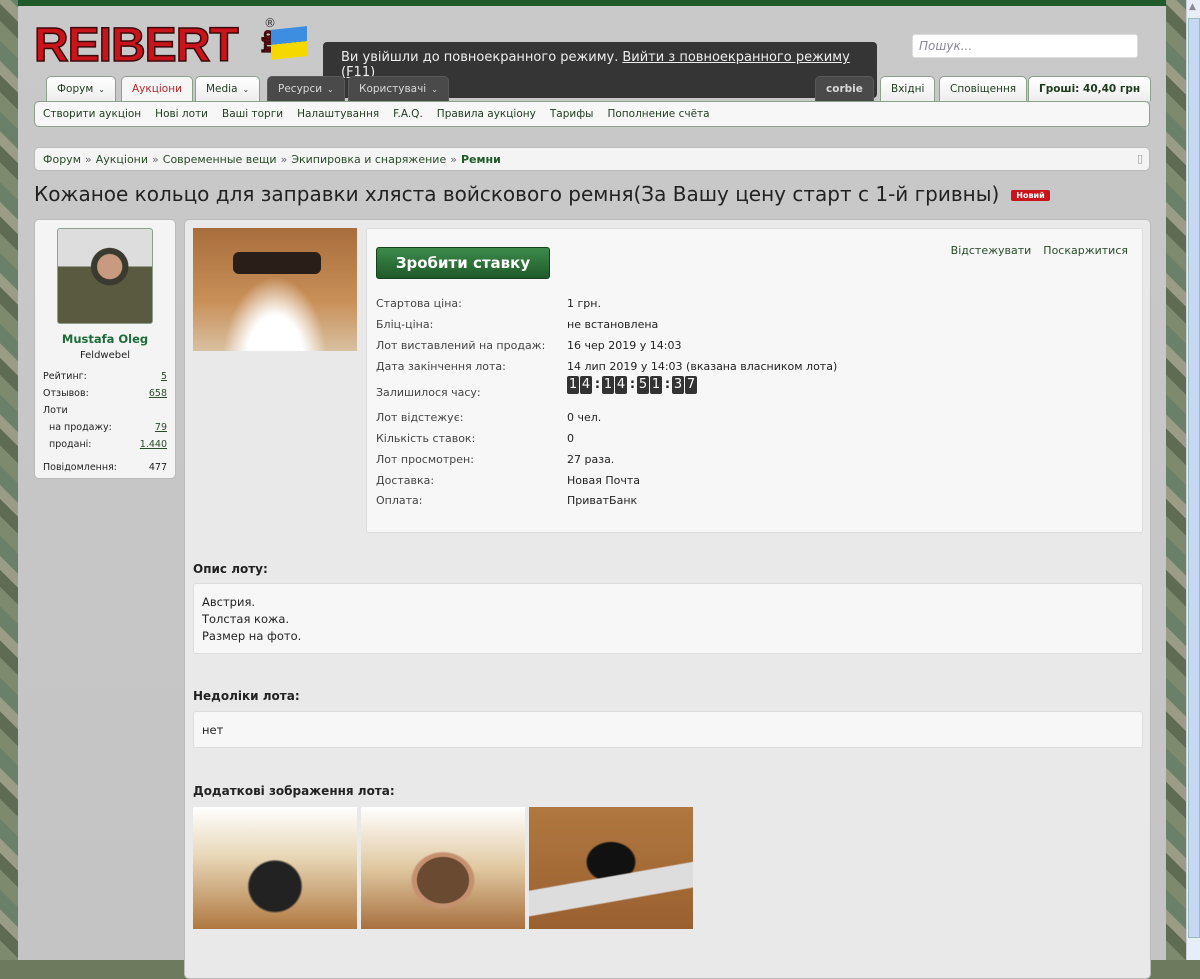 Image resolution: width=1200 pixels, height=979 pixels. Describe the element at coordinates (584, 303) in the screenshot. I see `lot-field-value: 1 грн.` at that location.